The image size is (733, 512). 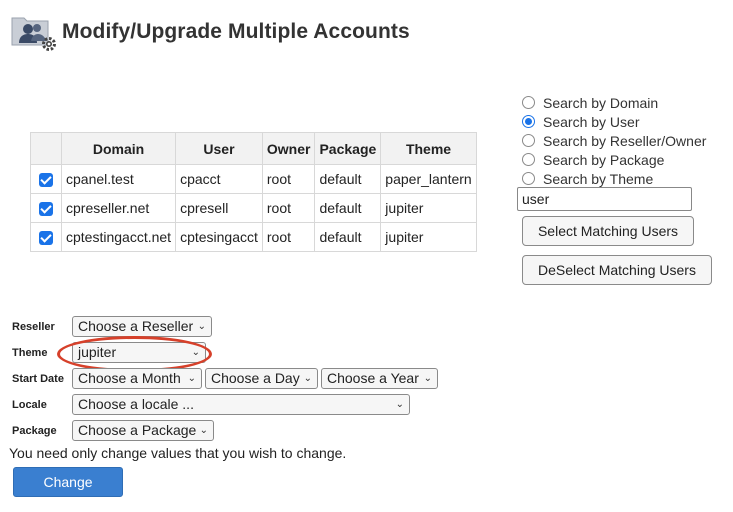 I want to click on header-owner: Owner, so click(x=288, y=148).